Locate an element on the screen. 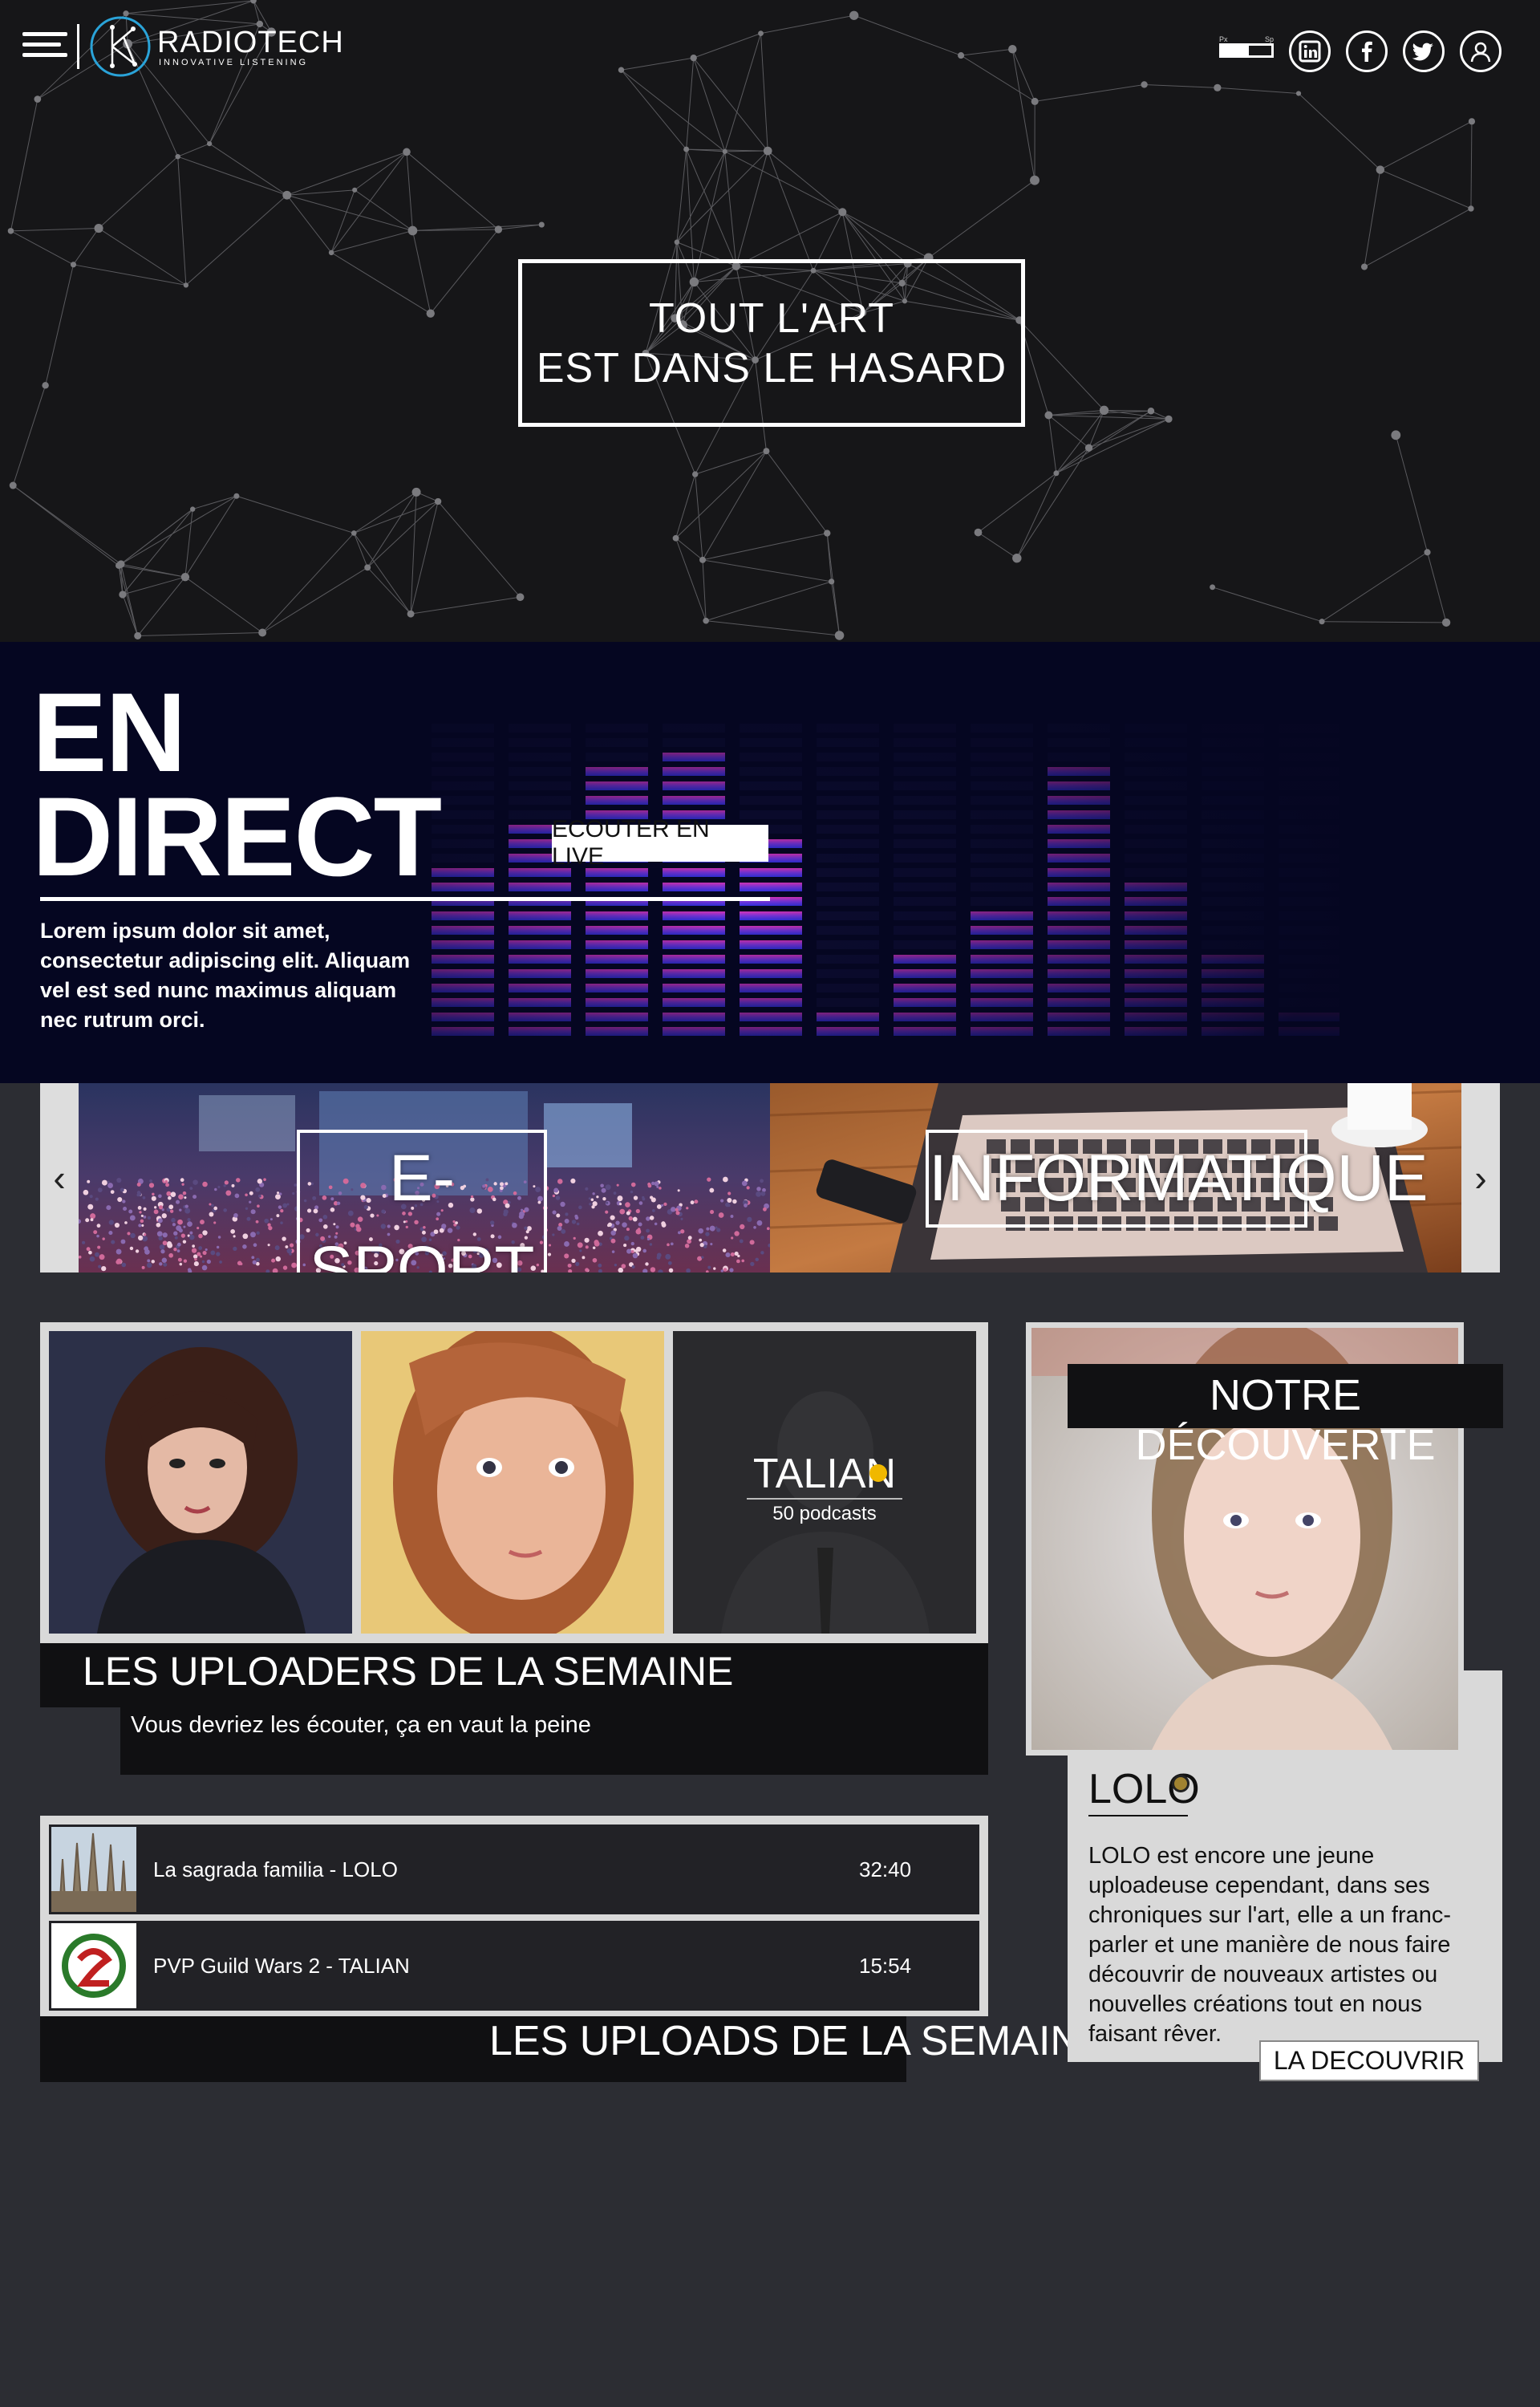 The image size is (1540, 2407). live-title: EN DIRECT is located at coordinates (237, 784).